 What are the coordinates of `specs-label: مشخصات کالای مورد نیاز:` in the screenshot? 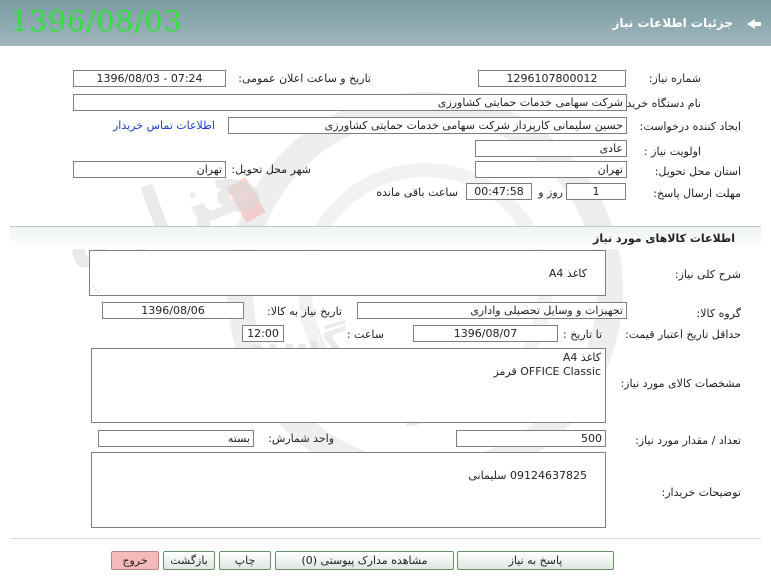 It's located at (680, 383).